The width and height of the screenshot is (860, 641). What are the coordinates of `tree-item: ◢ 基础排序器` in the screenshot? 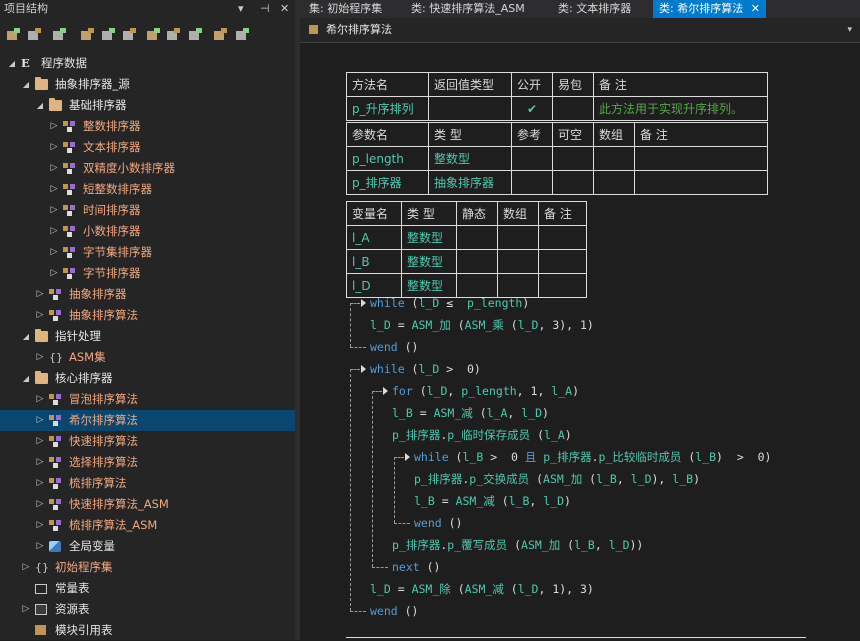 It's located at (147, 105).